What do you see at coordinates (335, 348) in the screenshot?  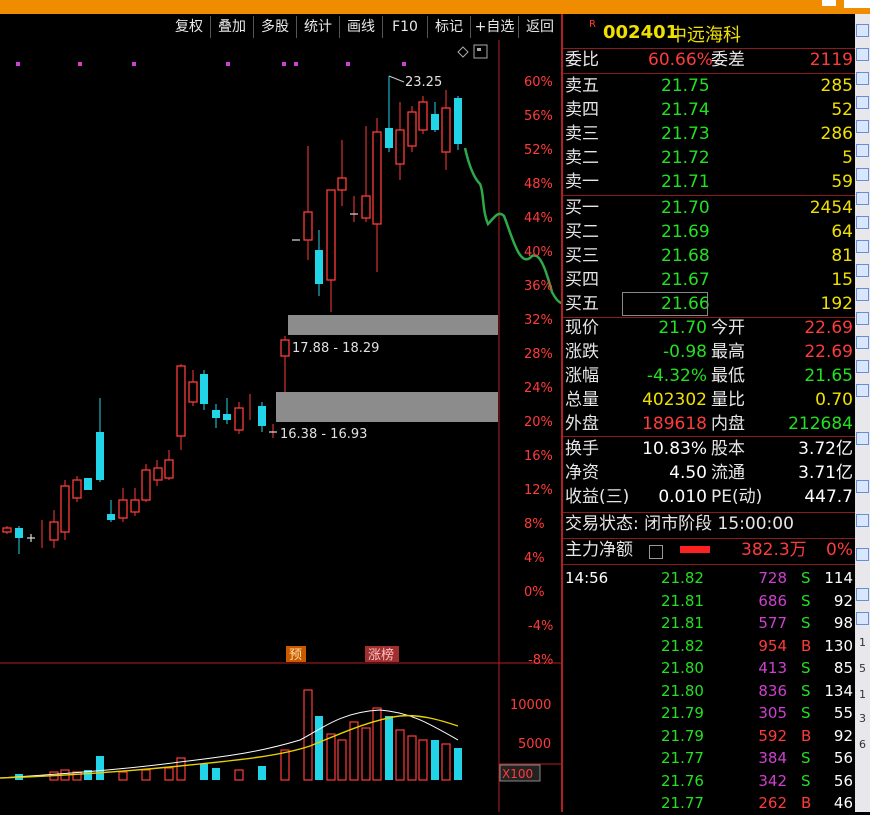 I see `zone-upper-label: 17.88 - 18.29` at bounding box center [335, 348].